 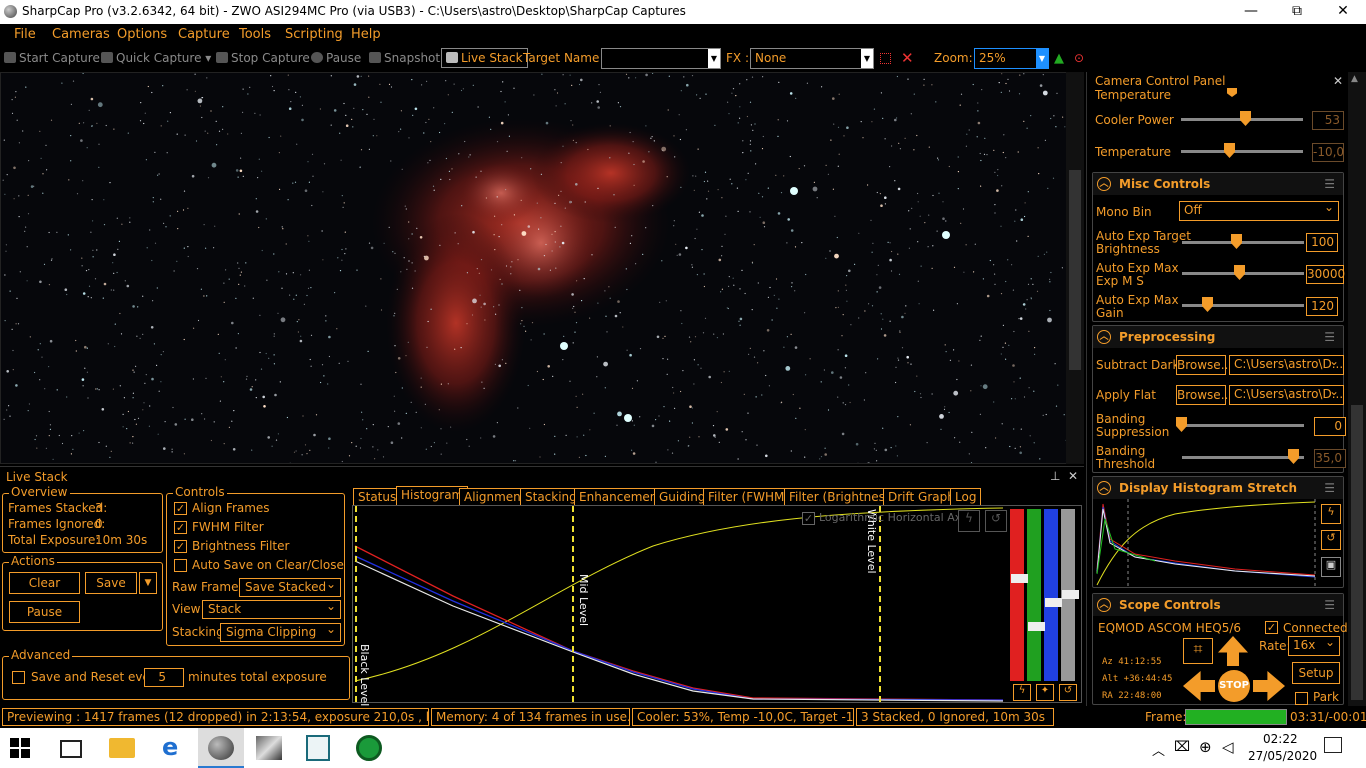 What do you see at coordinates (1017, 595) in the screenshot?
I see `red-channel-slider` at bounding box center [1017, 595].